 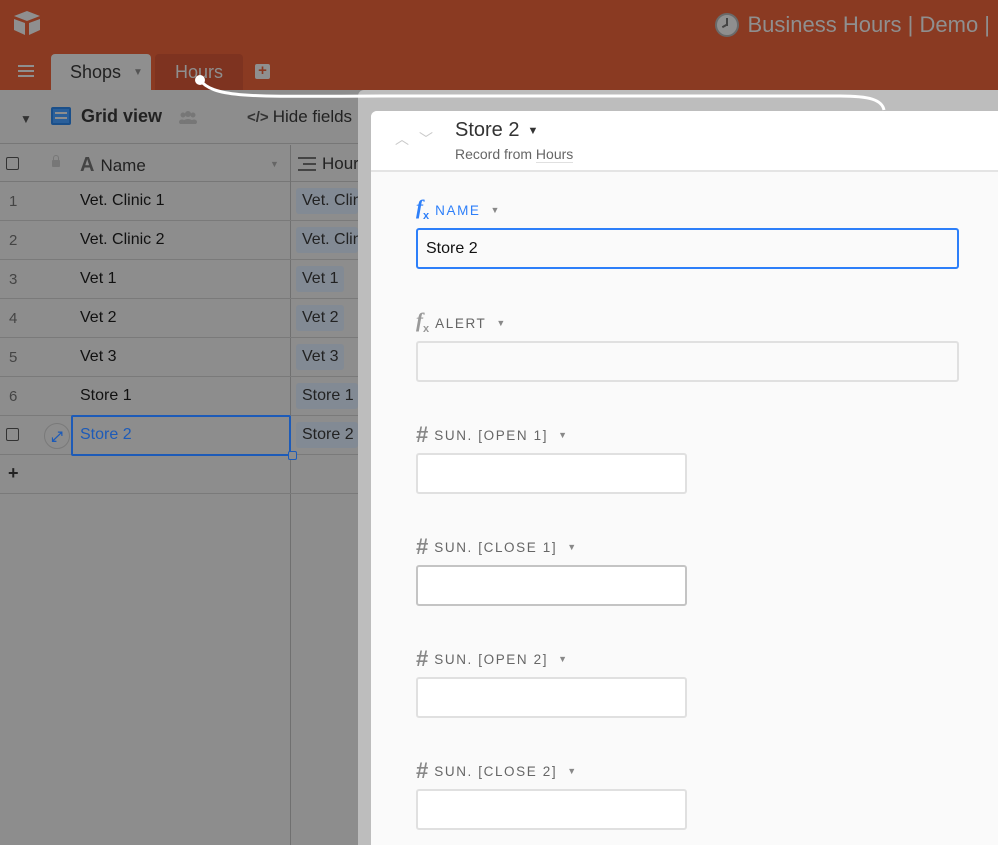 I want to click on name-cell: Store 2, so click(x=106, y=435).